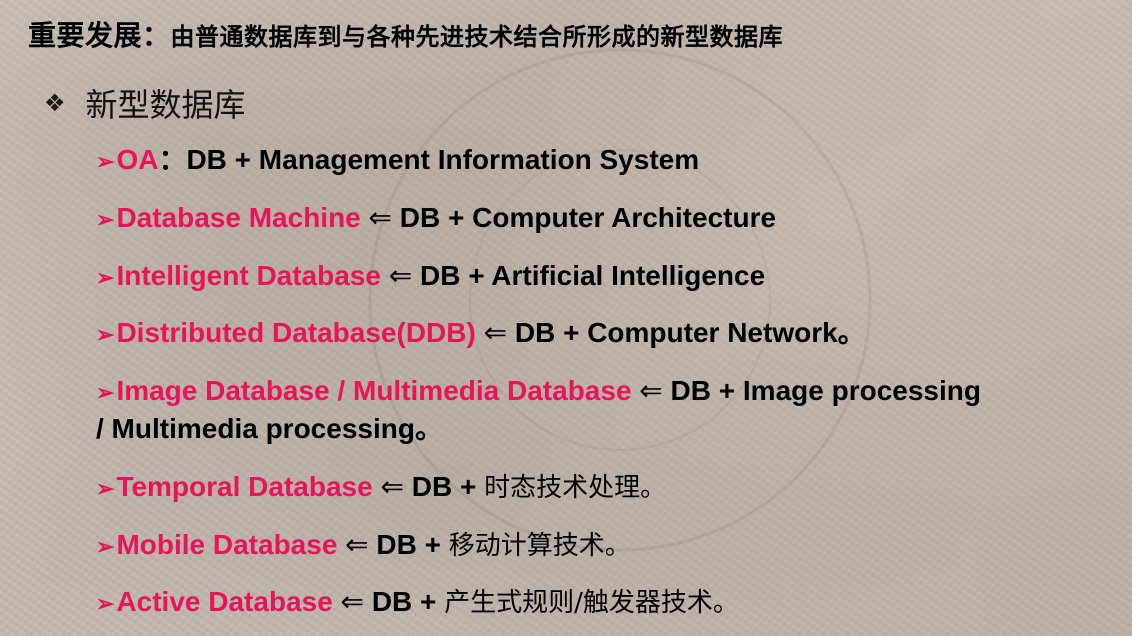 This screenshot has height=636, width=1132. I want to click on item-name: Active Database, so click(224, 601).